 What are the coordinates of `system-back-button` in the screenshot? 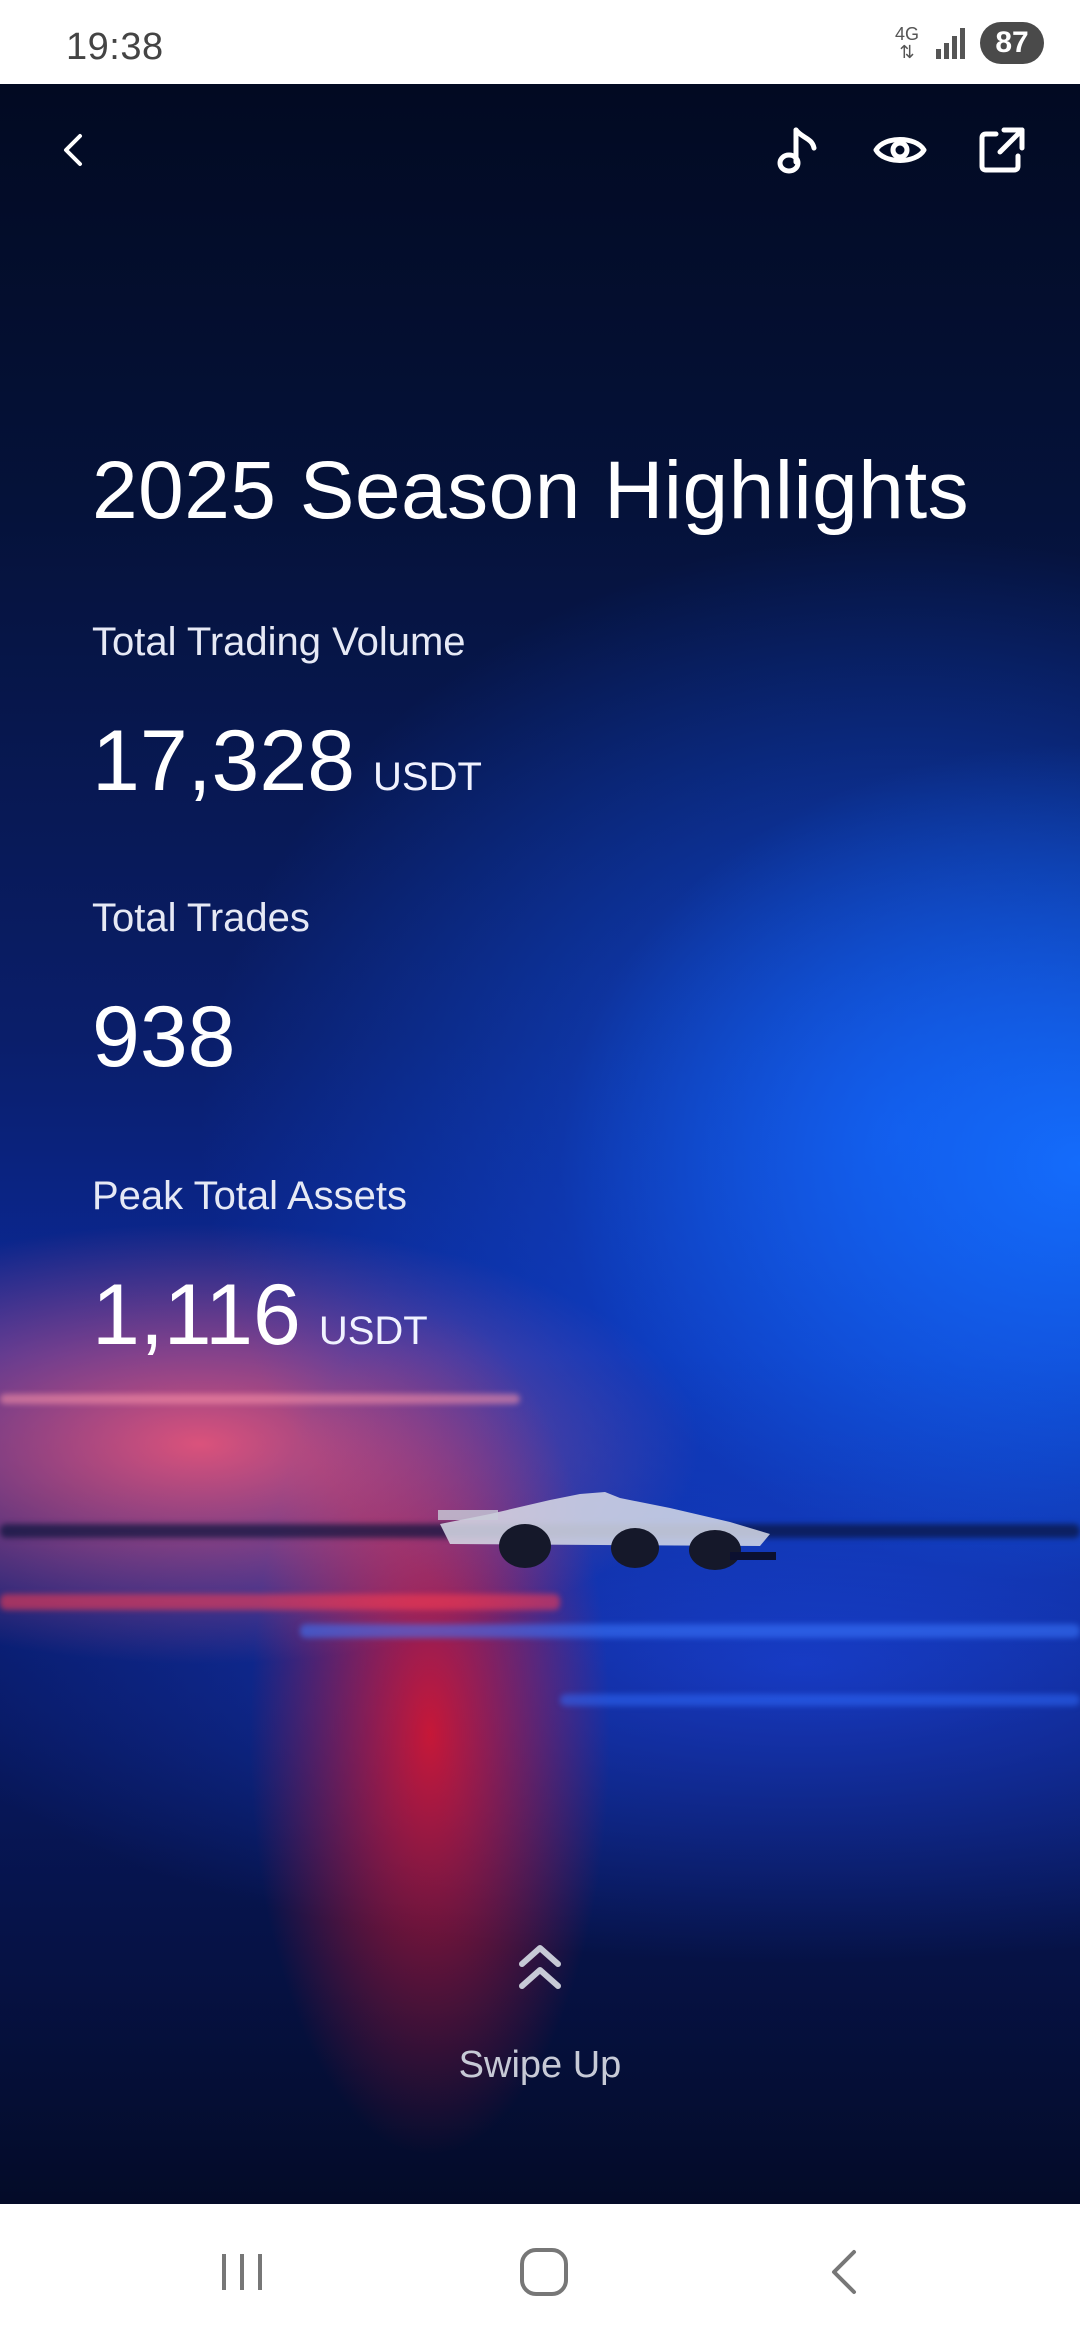 It's located at (846, 2272).